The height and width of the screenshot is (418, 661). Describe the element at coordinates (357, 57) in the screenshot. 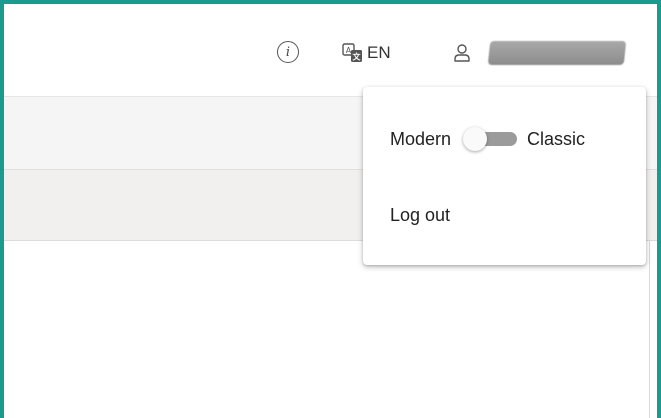

I see `svg-text: 文` at that location.